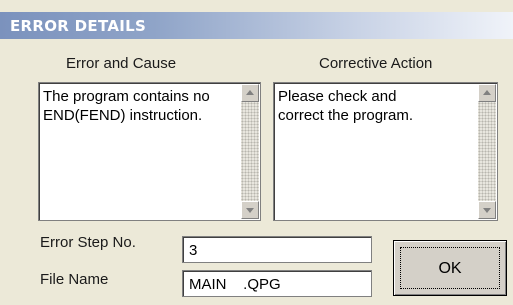 The image size is (513, 305). Describe the element at coordinates (121, 63) in the screenshot. I see `error-cause-header: Error and Cause` at that location.